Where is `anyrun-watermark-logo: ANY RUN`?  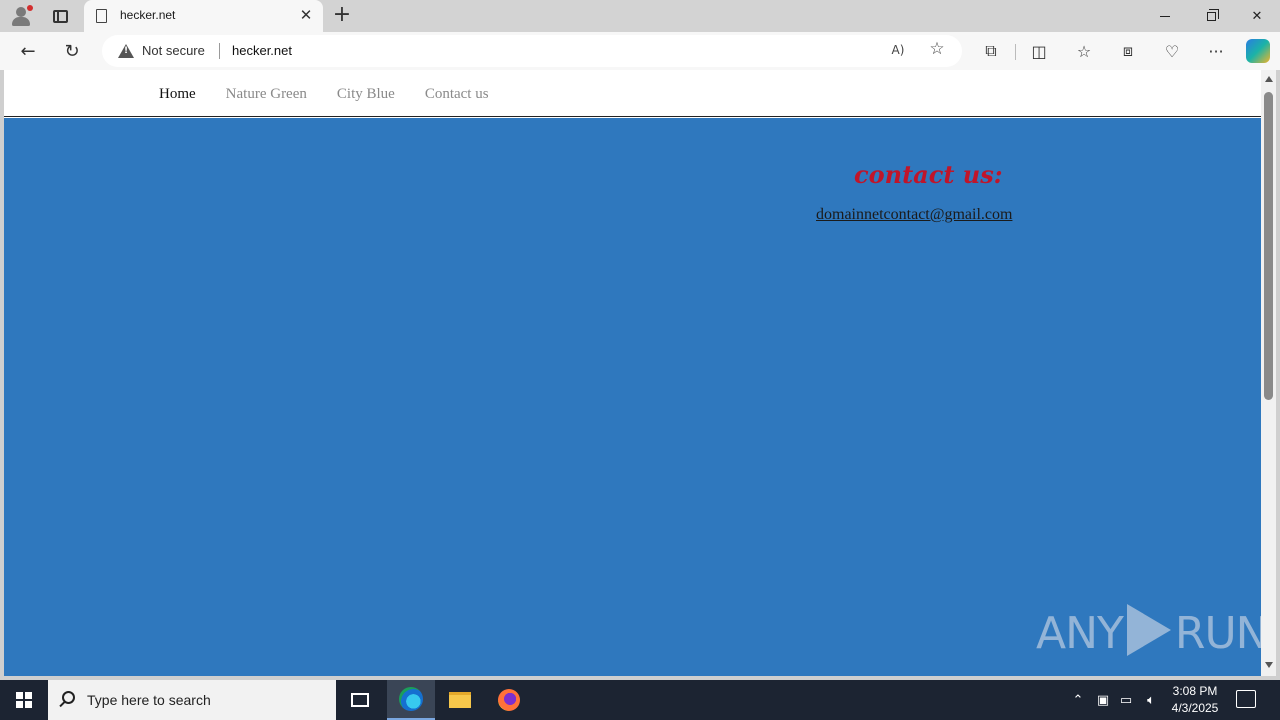 anyrun-watermark-logo: ANY RUN is located at coordinates (1152, 633).